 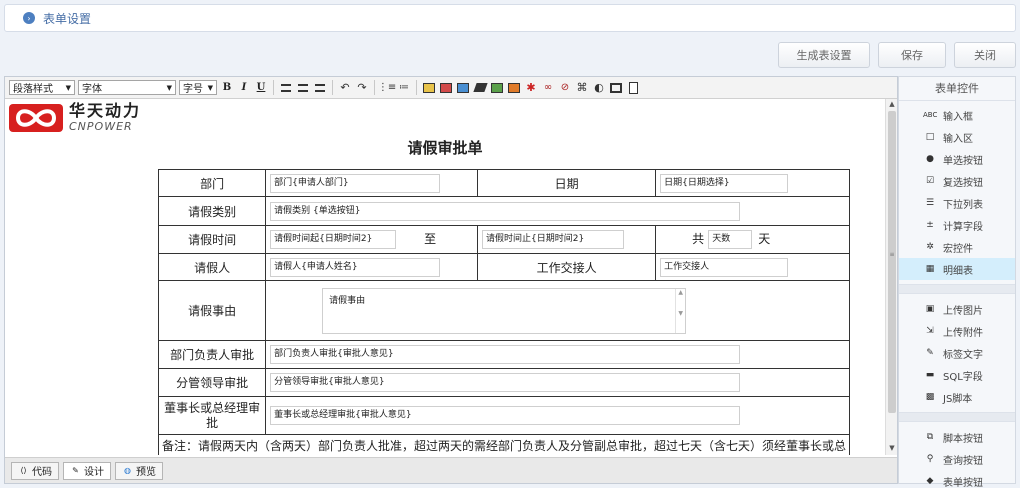 What do you see at coordinates (957, 225) in the screenshot?
I see `control-calc-field: ± 计算字段` at bounding box center [957, 225].